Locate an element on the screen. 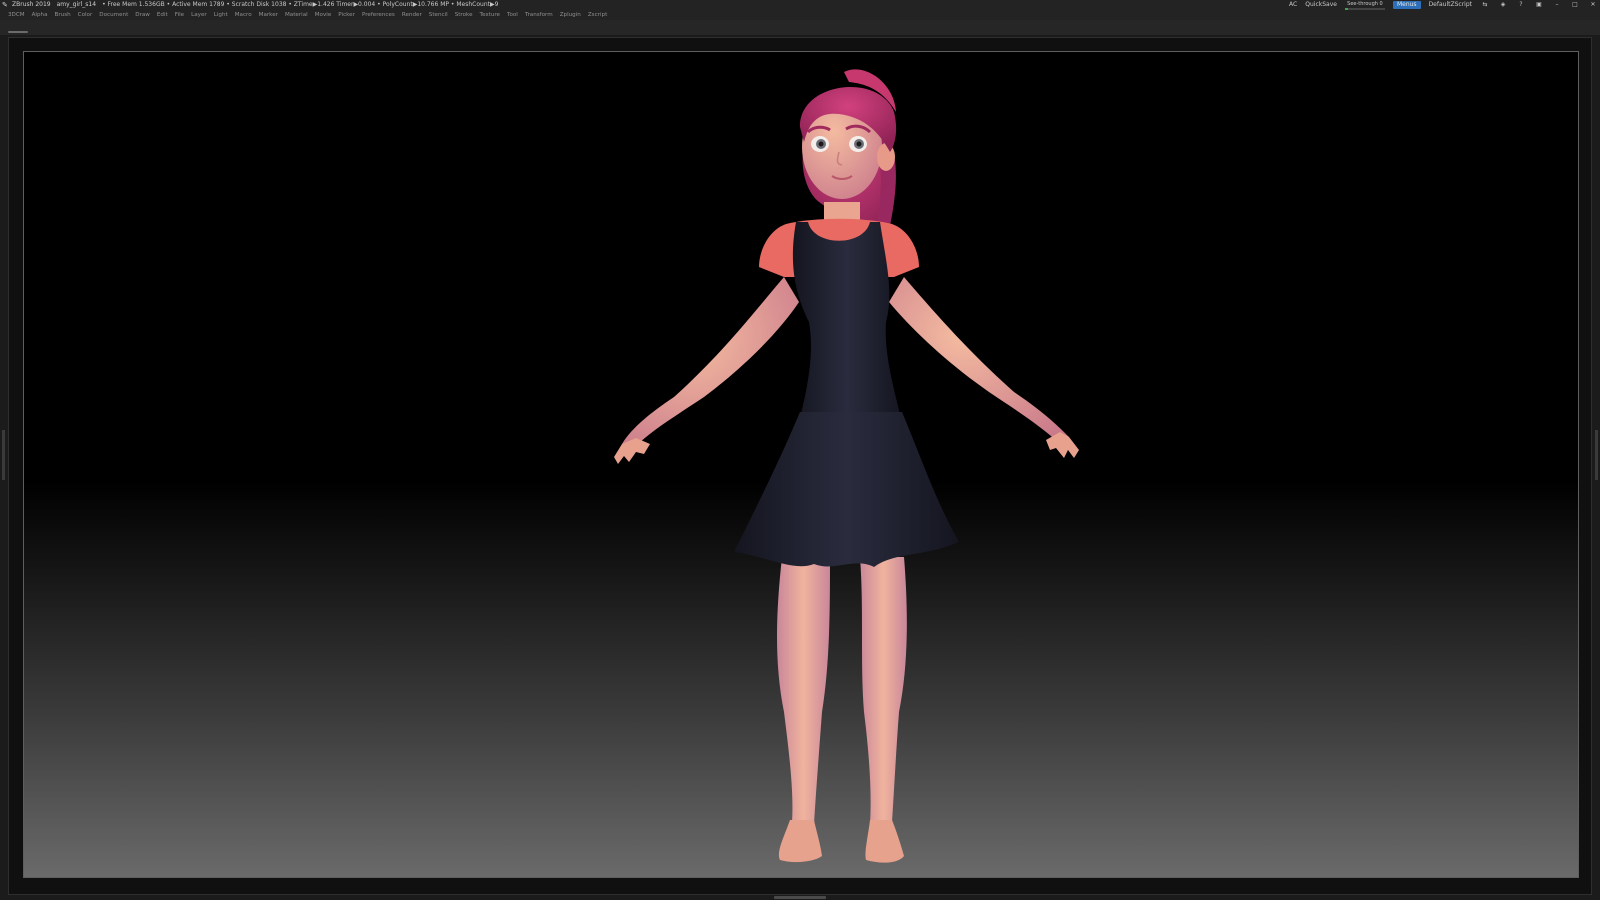  menu-transform: Transform is located at coordinates (539, 15).